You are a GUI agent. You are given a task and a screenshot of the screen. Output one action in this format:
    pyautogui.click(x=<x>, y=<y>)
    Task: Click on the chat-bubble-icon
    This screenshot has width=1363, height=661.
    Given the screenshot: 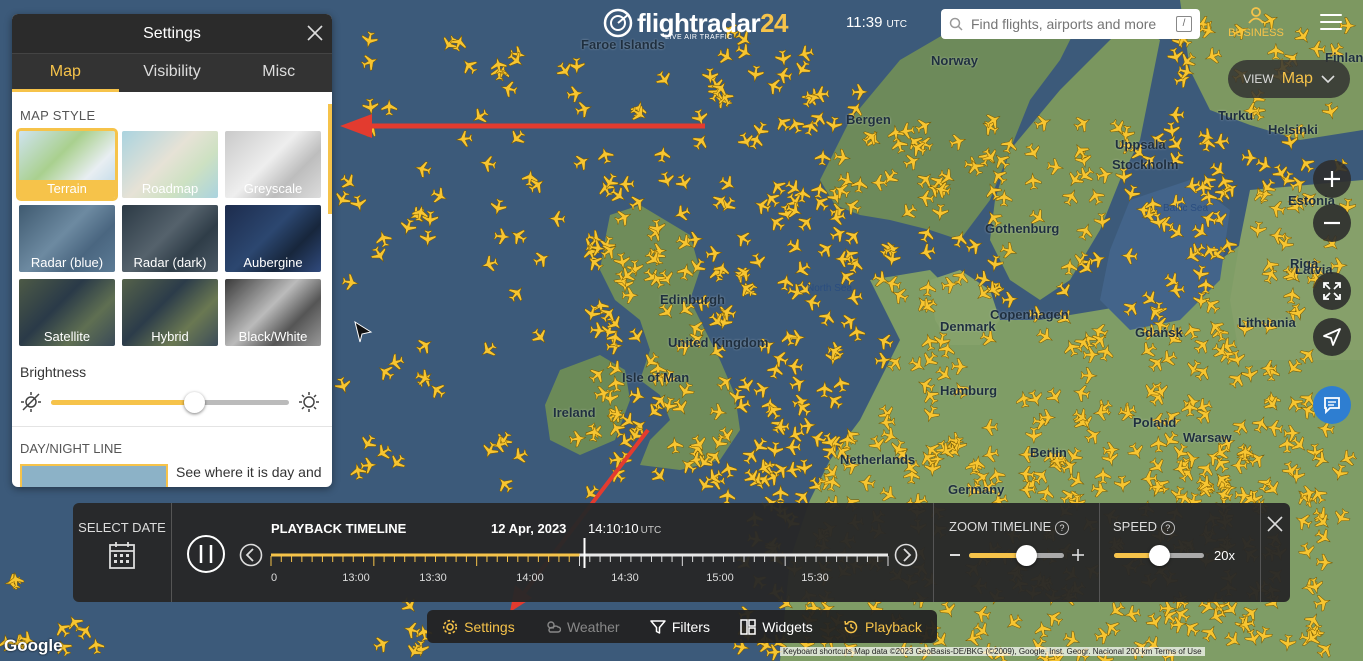 What is the action you would take?
    pyautogui.click(x=1332, y=406)
    